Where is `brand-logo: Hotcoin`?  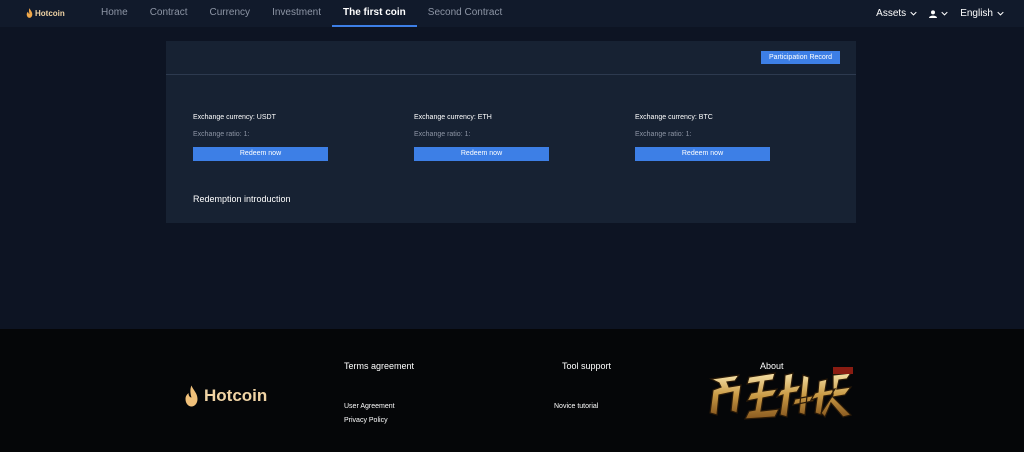
brand-logo: Hotcoin is located at coordinates (45, 13).